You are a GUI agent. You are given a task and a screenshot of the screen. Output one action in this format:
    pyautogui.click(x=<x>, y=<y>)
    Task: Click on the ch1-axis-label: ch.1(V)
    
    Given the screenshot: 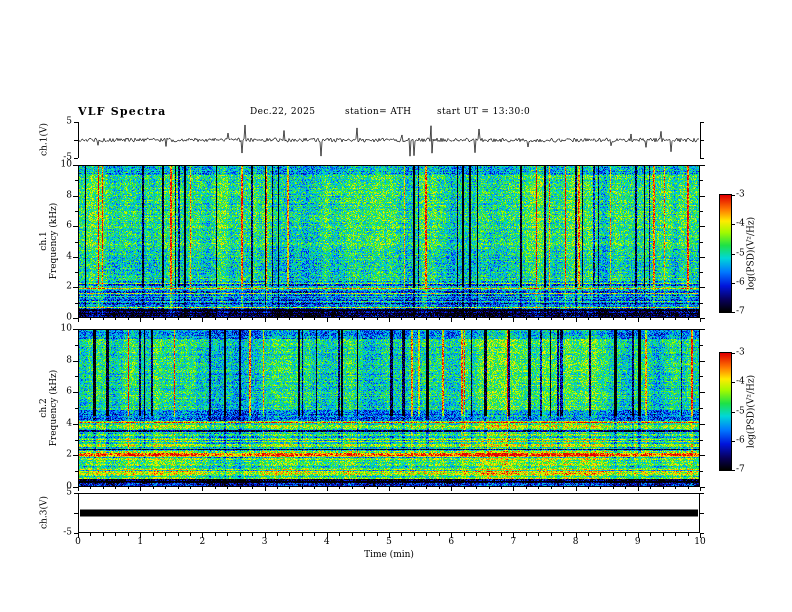 What is the action you would take?
    pyautogui.click(x=44, y=139)
    